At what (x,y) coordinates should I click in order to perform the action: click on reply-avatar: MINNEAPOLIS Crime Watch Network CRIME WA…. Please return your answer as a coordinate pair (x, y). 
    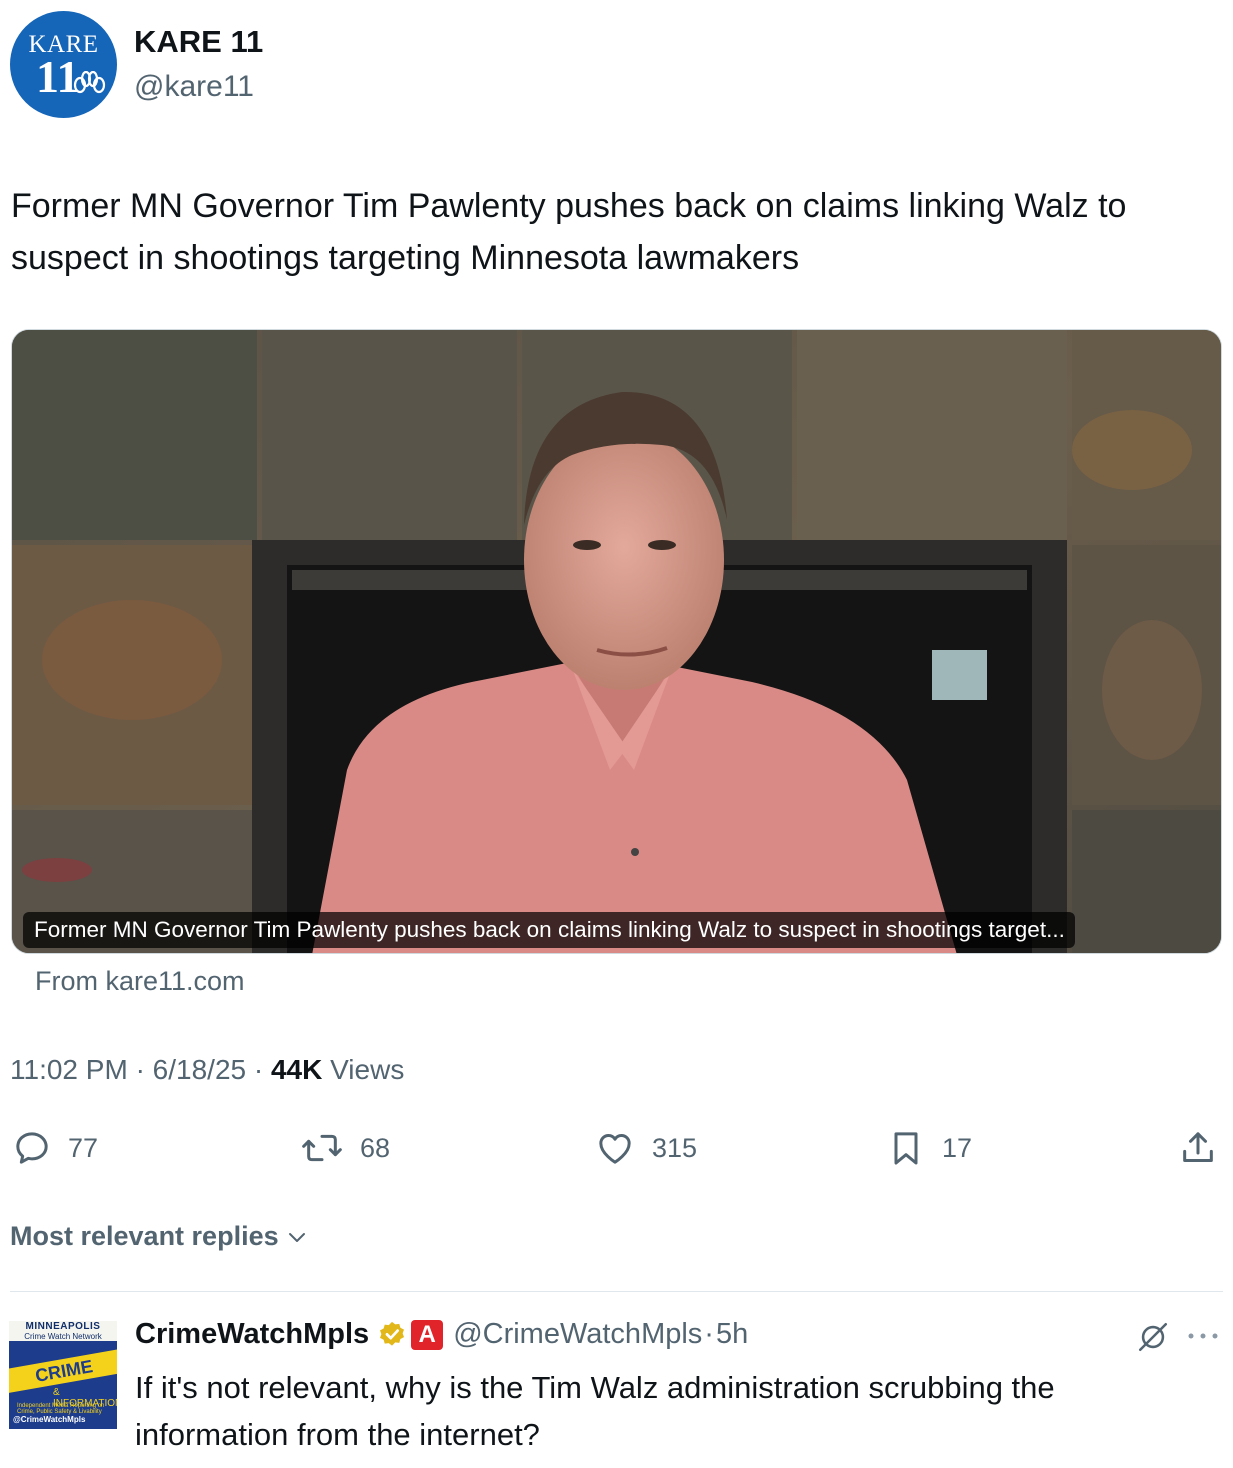
    Looking at the image, I should click on (63, 1375).